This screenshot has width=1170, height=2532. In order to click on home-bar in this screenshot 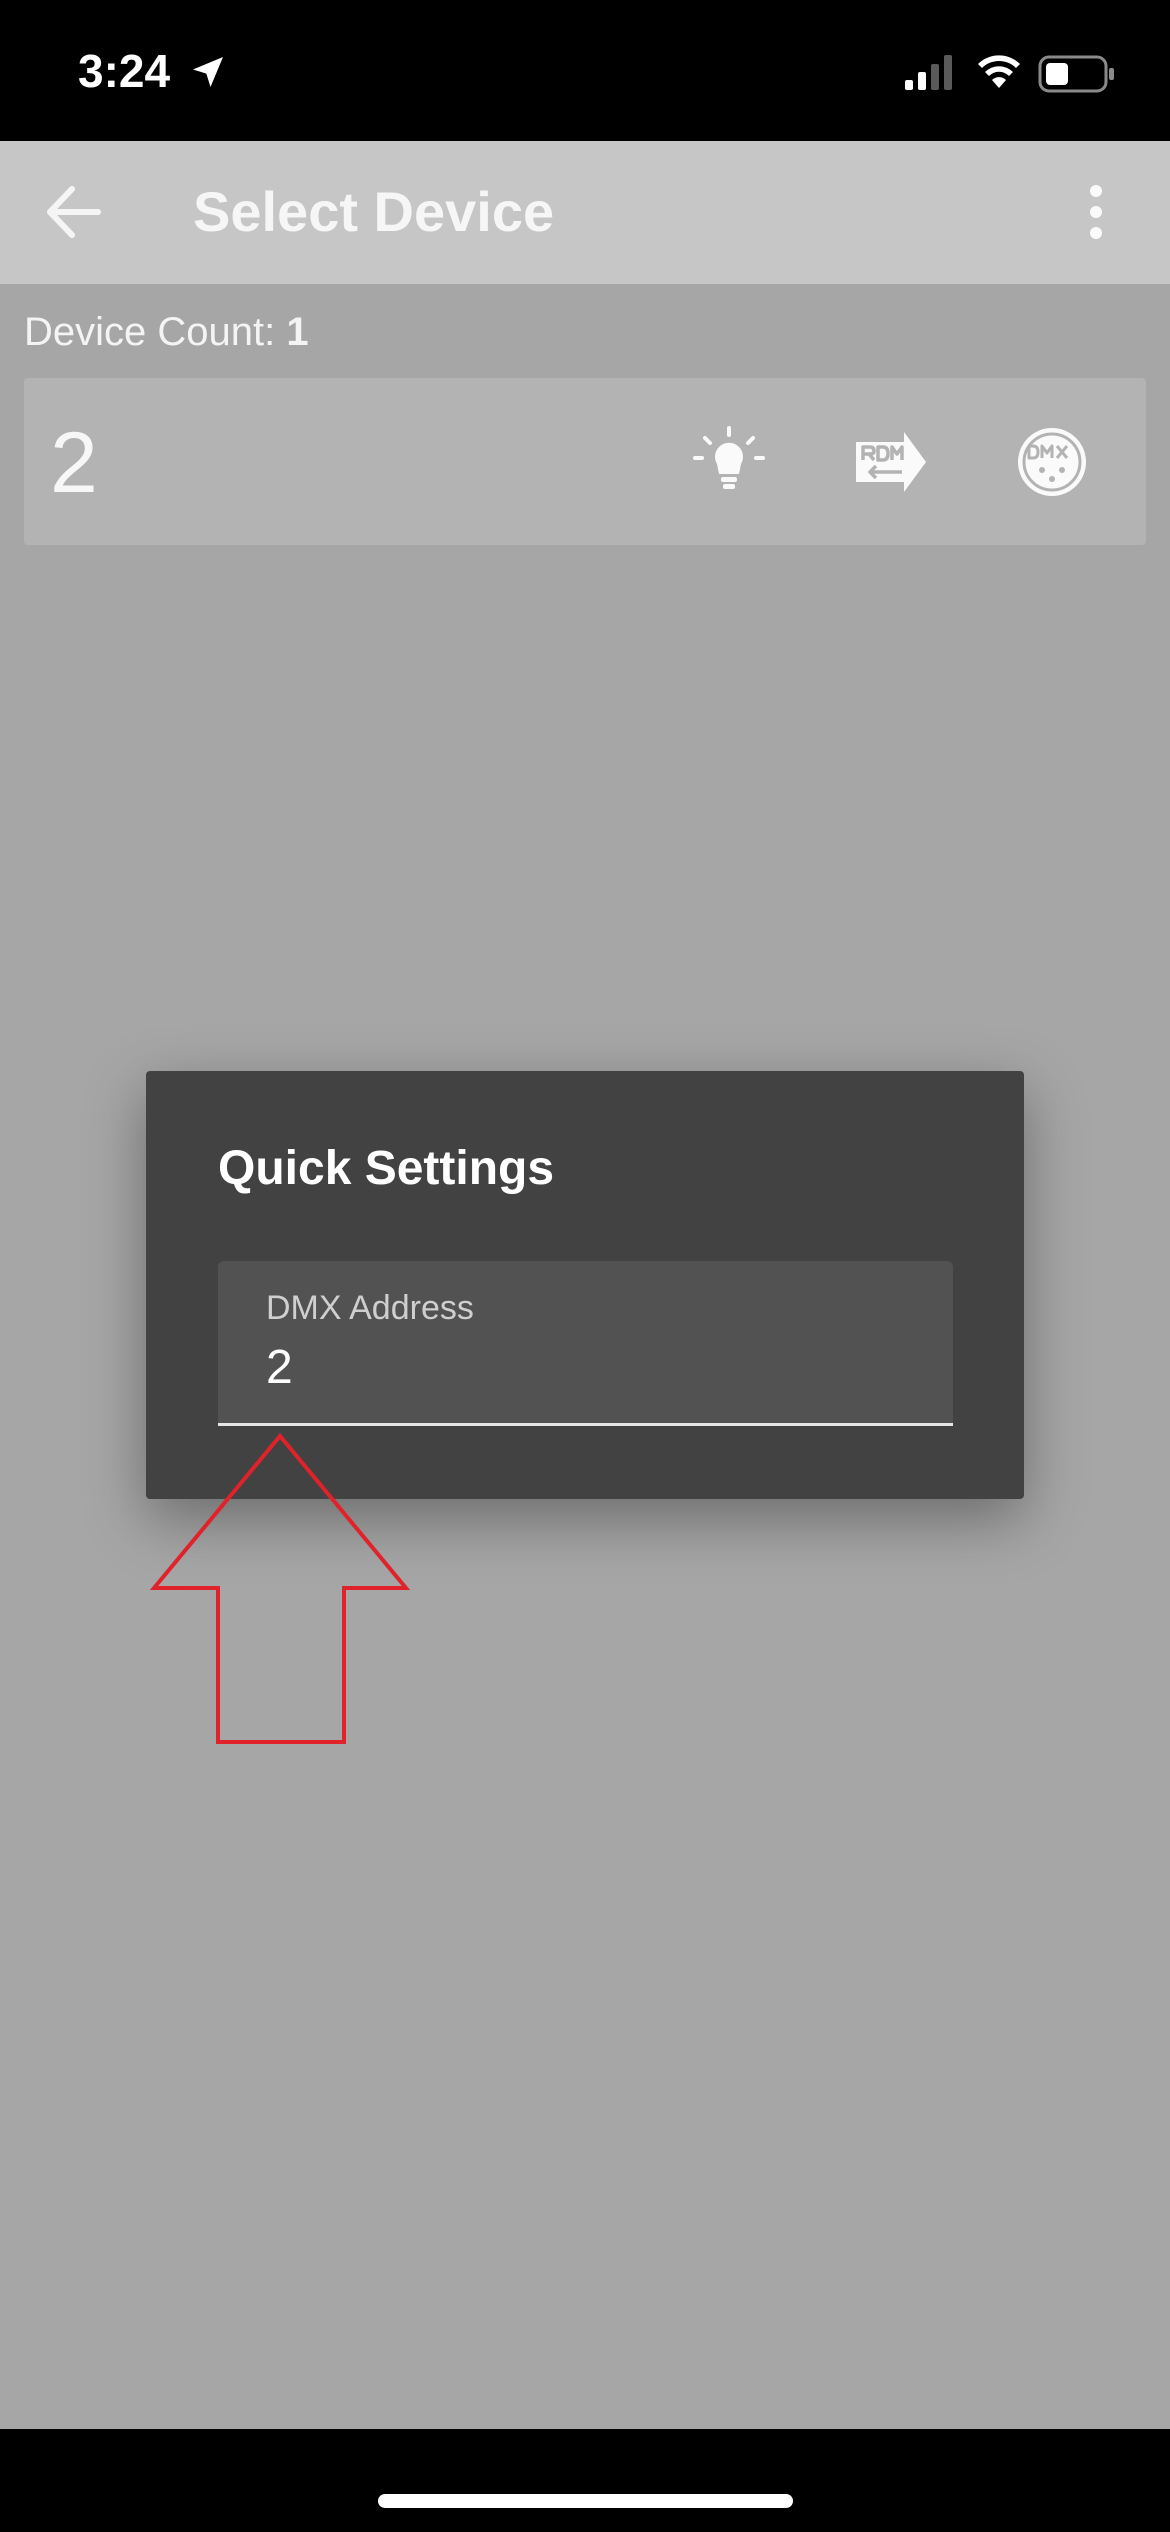, I will do `click(585, 2480)`.